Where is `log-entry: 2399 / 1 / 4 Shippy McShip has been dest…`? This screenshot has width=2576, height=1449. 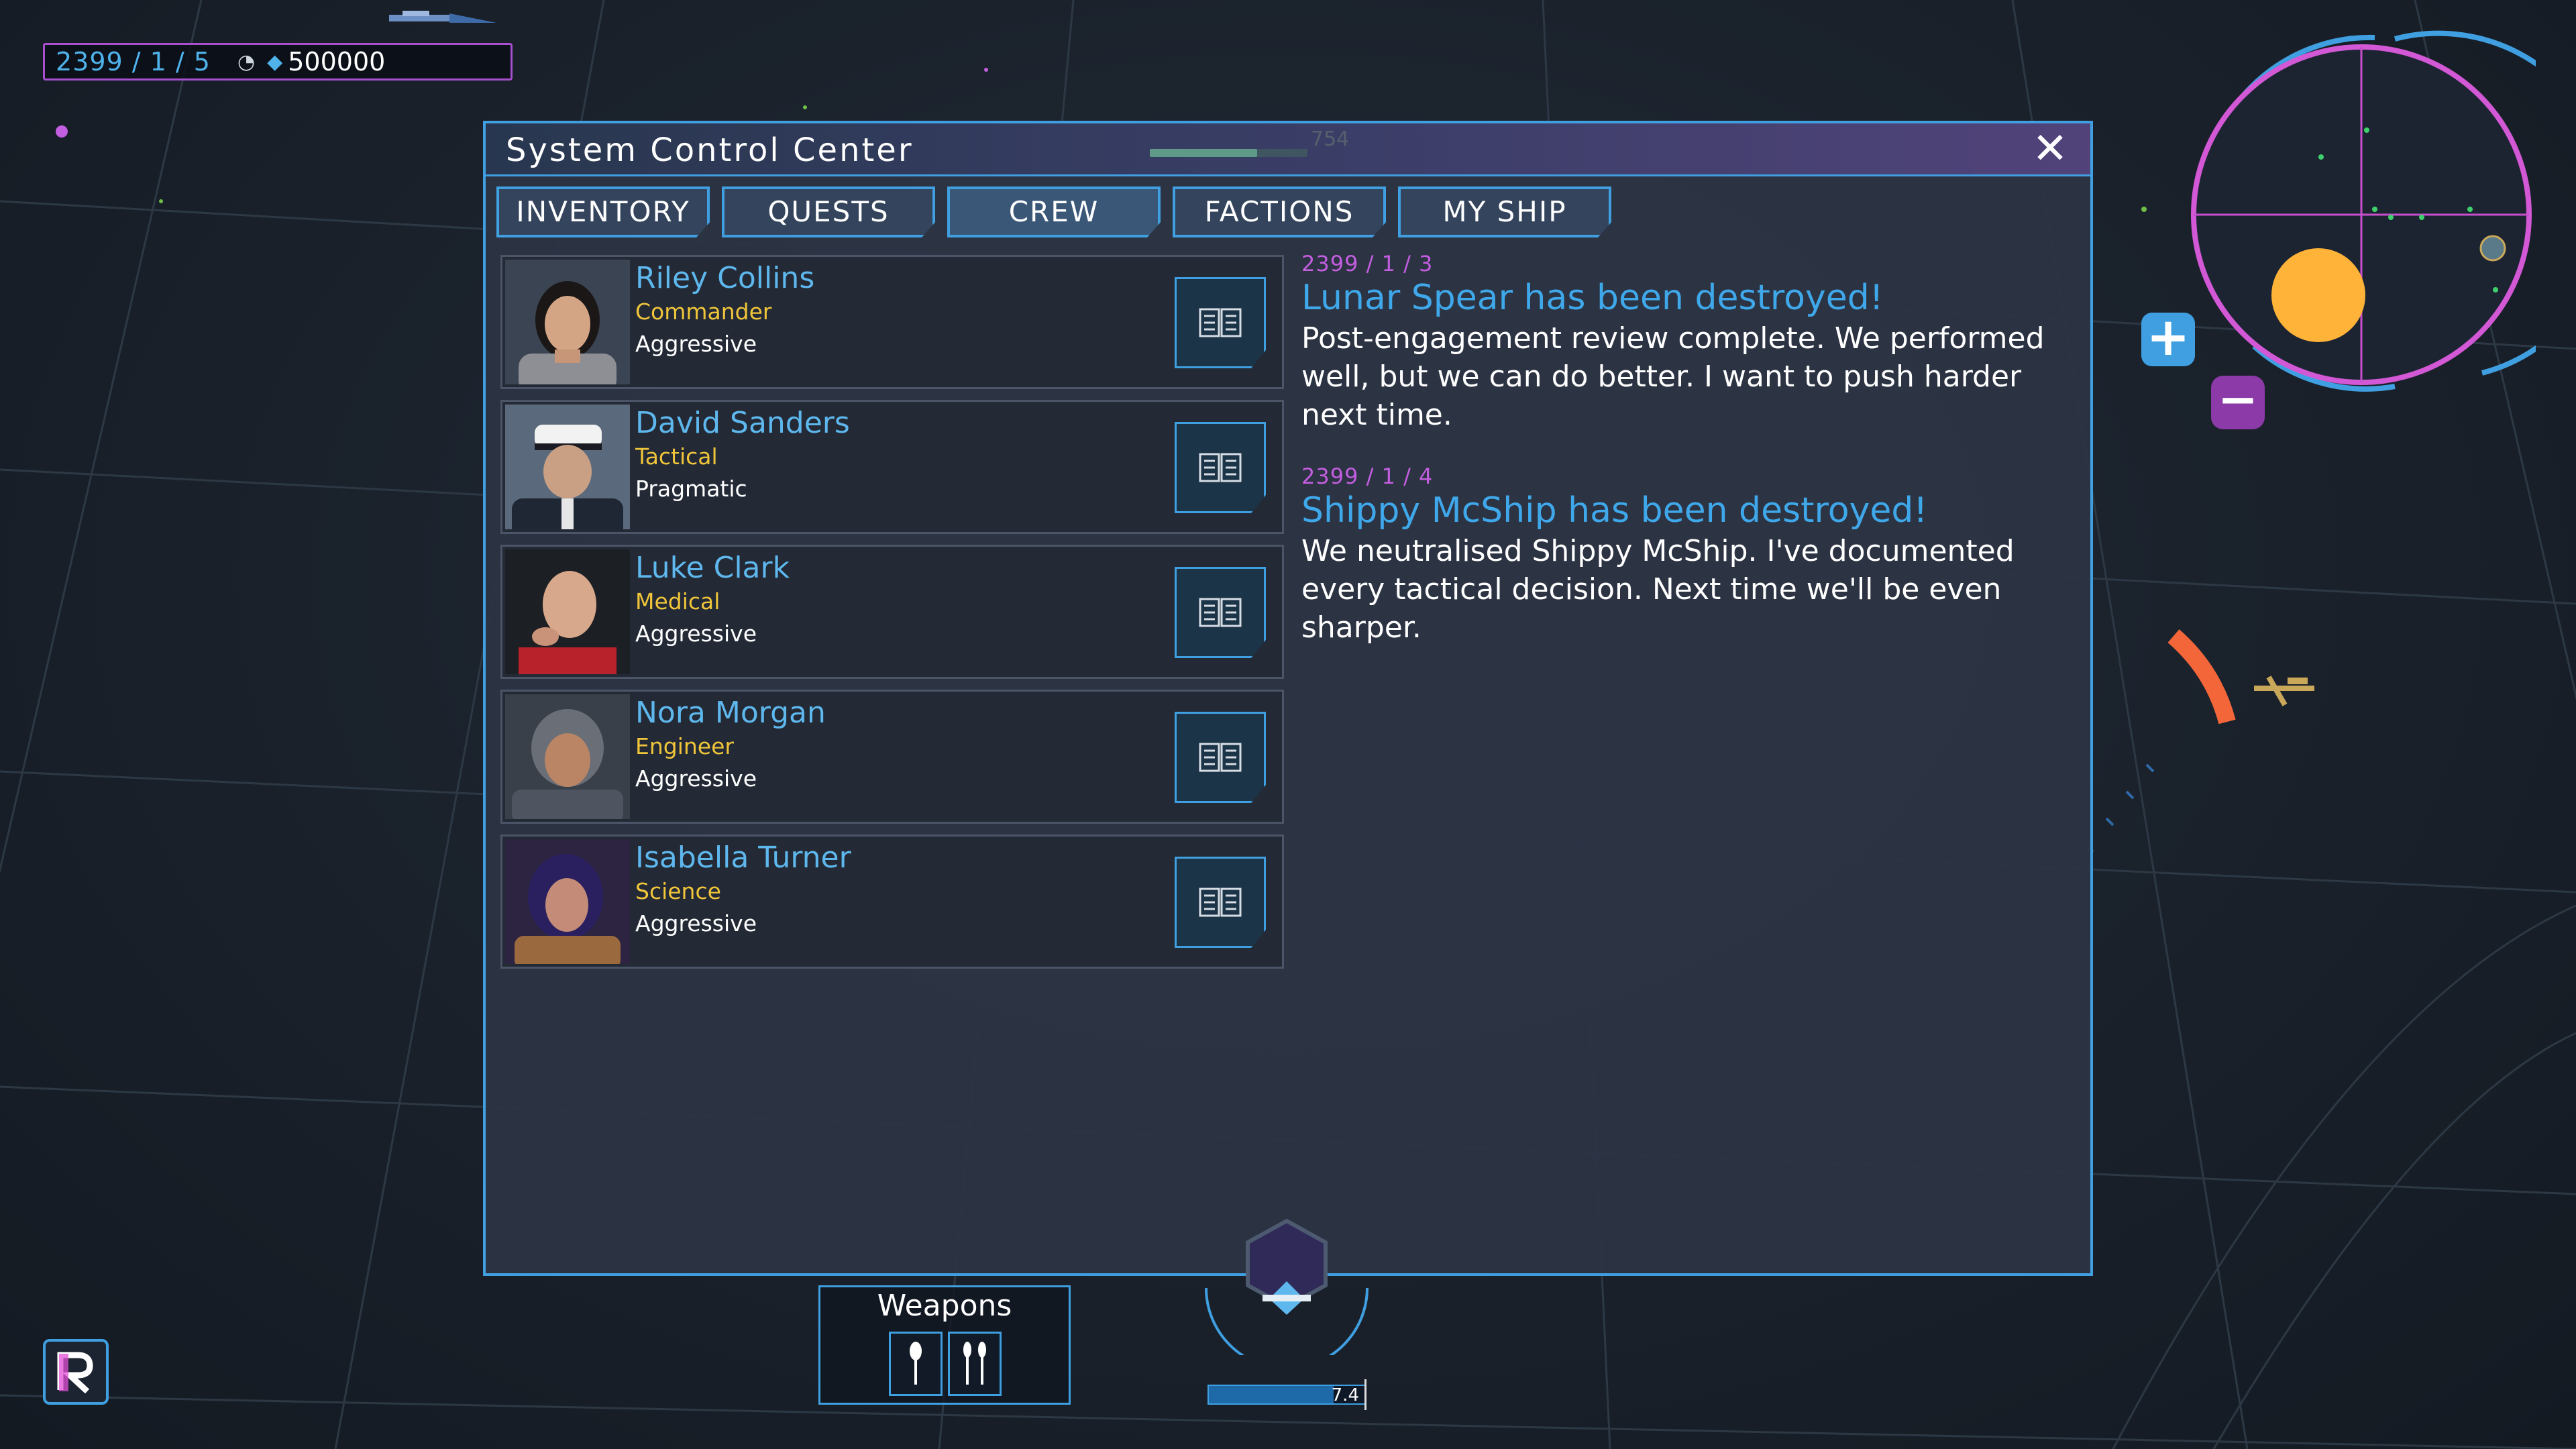 log-entry: 2399 / 1 / 4 Shippy McShip has been dest… is located at coordinates (1690, 555).